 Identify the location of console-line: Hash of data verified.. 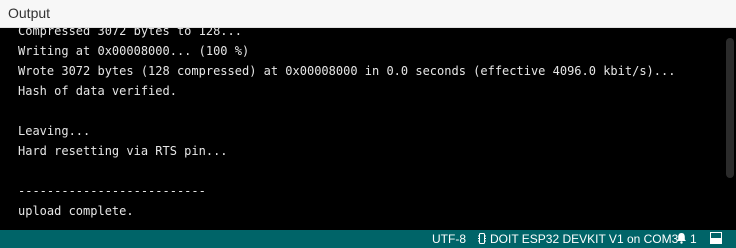
(97, 91).